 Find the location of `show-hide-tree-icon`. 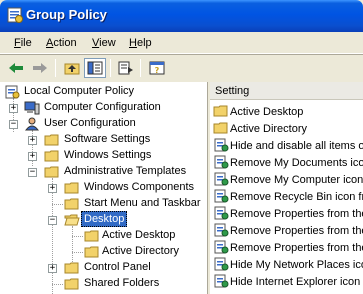

show-hide-tree-icon is located at coordinates (95, 68).